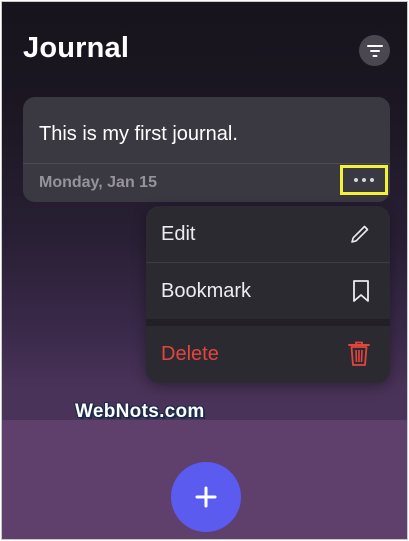 The width and height of the screenshot is (409, 541). Describe the element at coordinates (359, 353) in the screenshot. I see `trash-icon` at that location.